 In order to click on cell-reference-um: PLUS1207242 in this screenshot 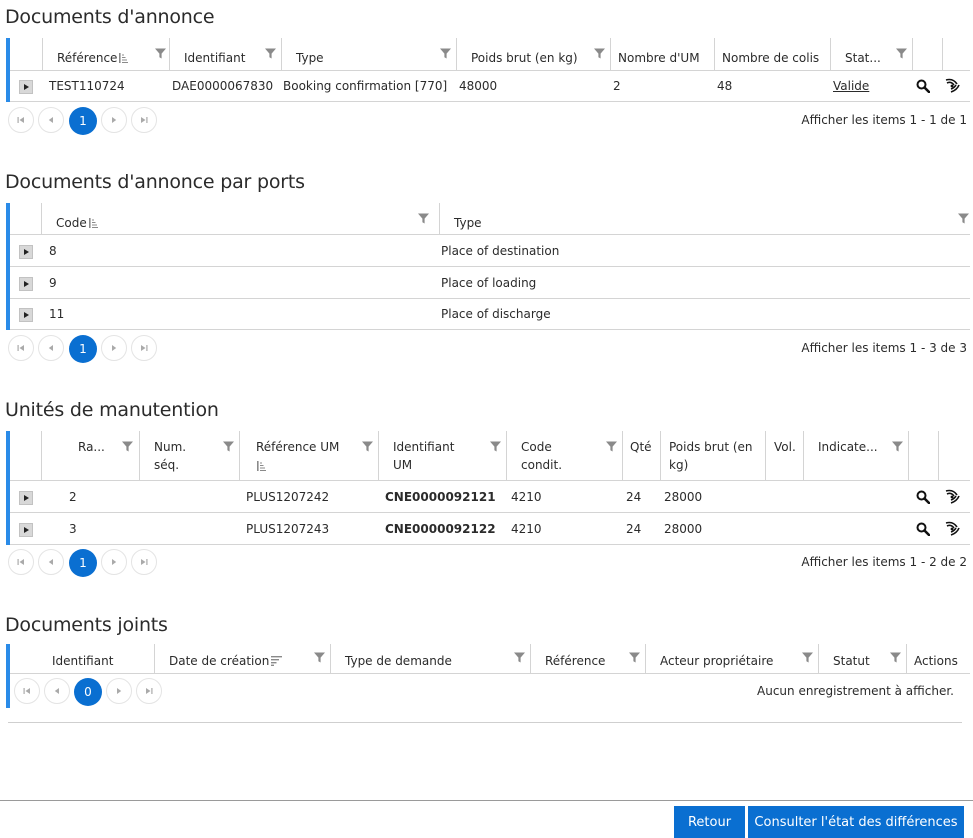, I will do `click(288, 496)`.